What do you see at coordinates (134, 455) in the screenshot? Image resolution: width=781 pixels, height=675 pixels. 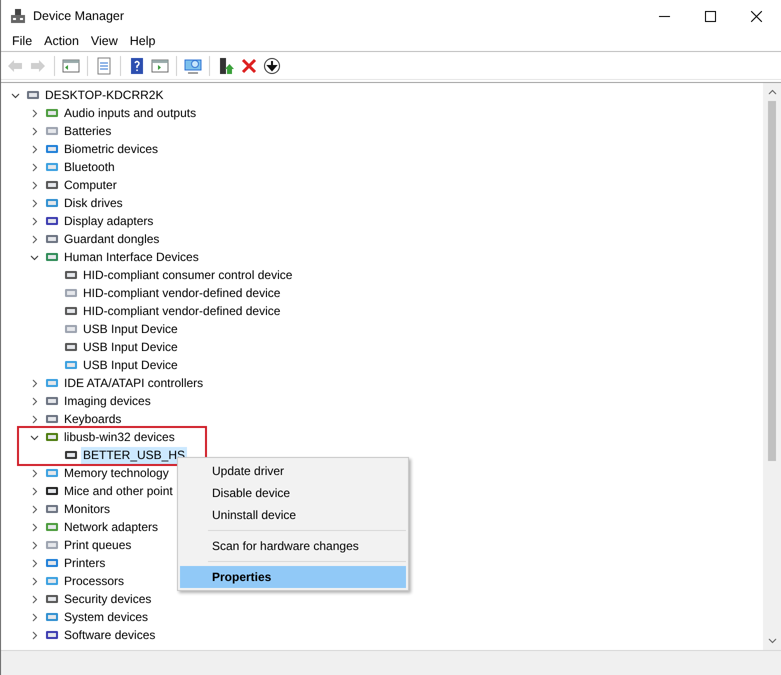 I see `tree-item: BETTER_USB_HS` at bounding box center [134, 455].